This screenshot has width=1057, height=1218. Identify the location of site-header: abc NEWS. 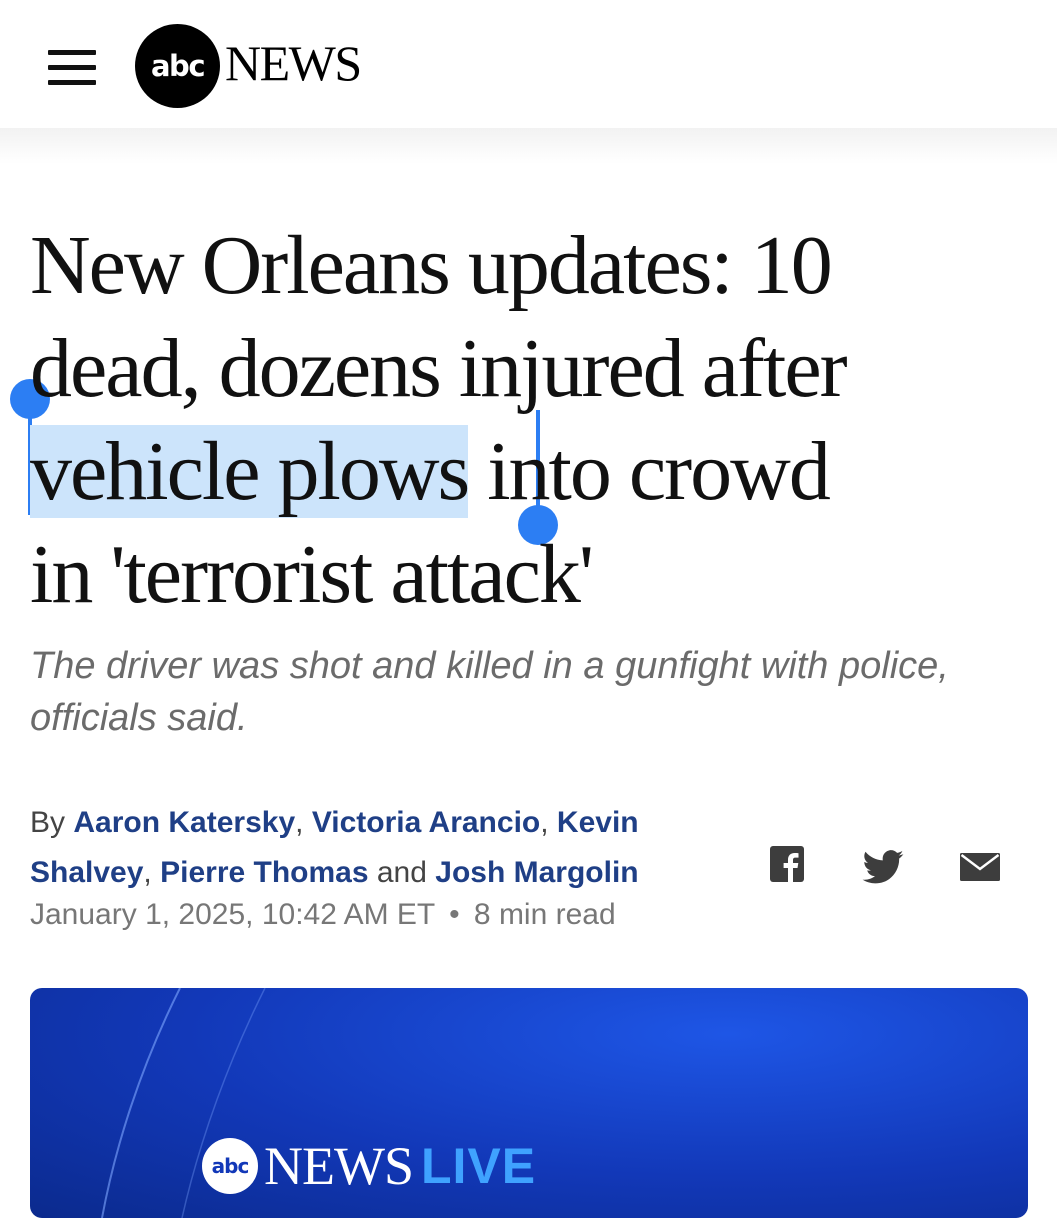
(528, 64).